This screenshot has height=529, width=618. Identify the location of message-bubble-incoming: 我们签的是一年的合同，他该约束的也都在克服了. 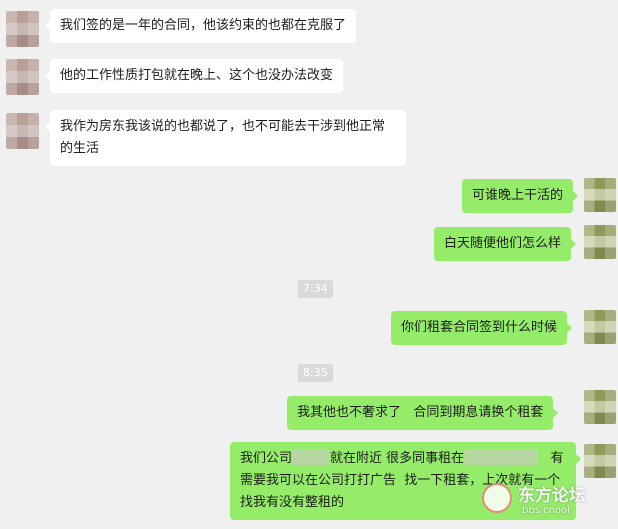
(200, 26).